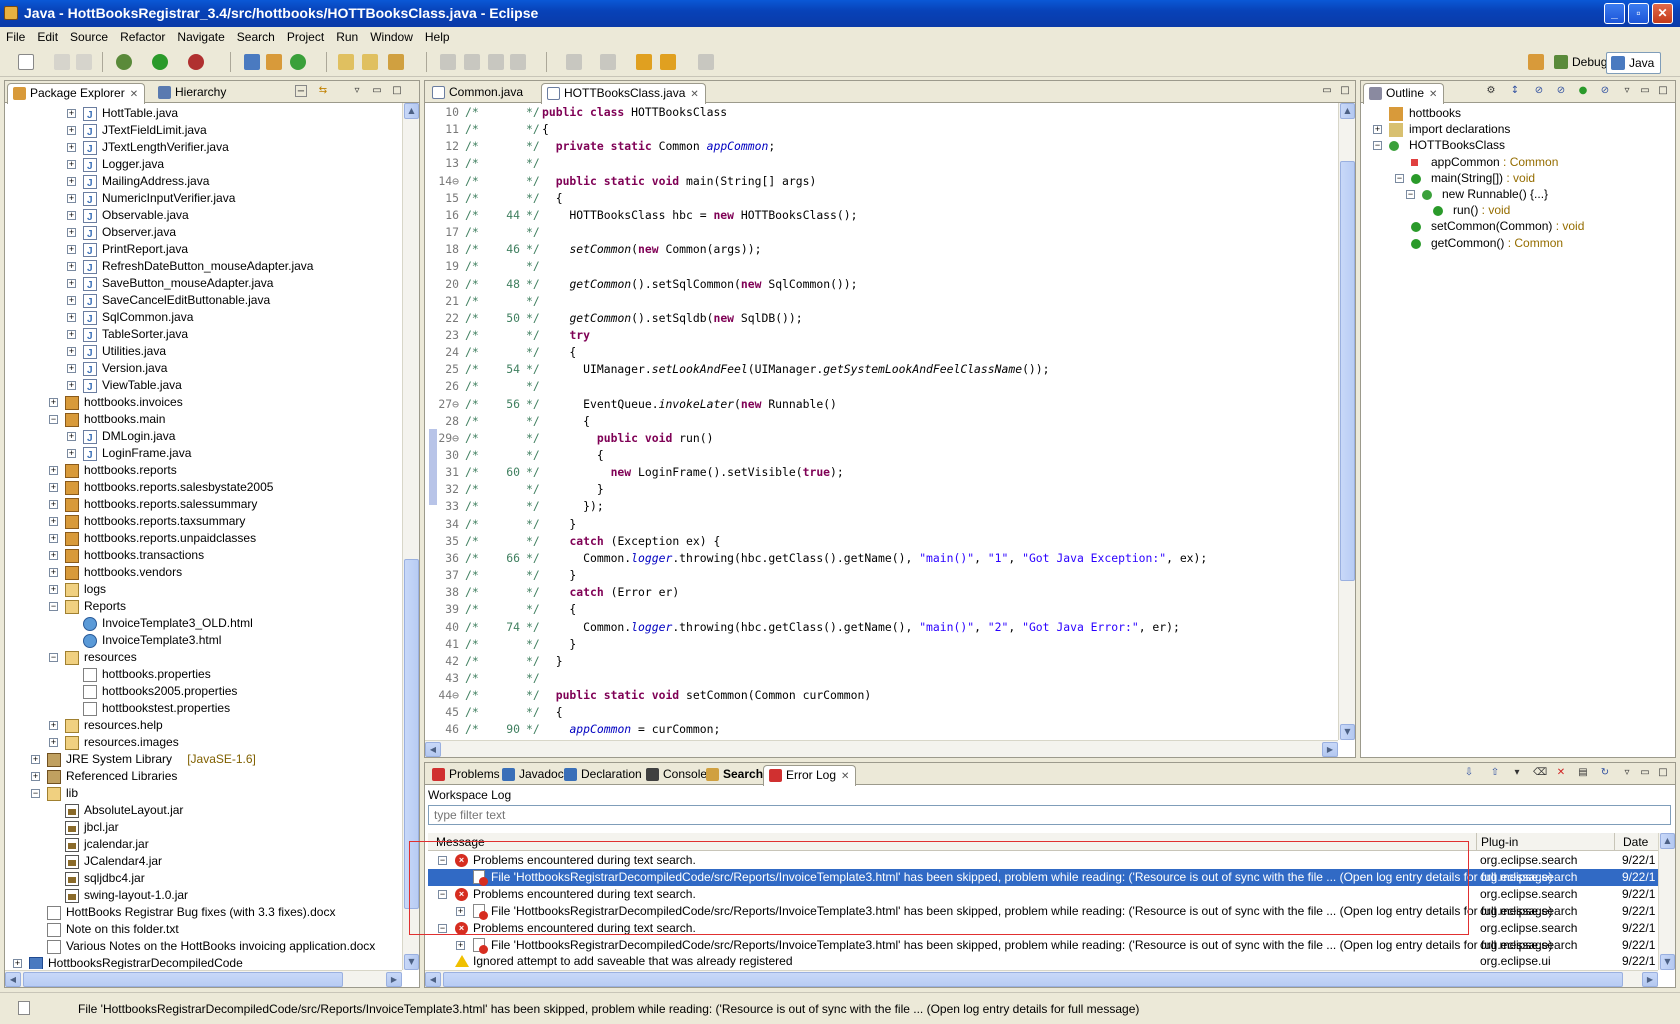 The width and height of the screenshot is (1680, 1024). Describe the element at coordinates (1495, 773) in the screenshot. I see `import-log-icon: ⇧` at that location.